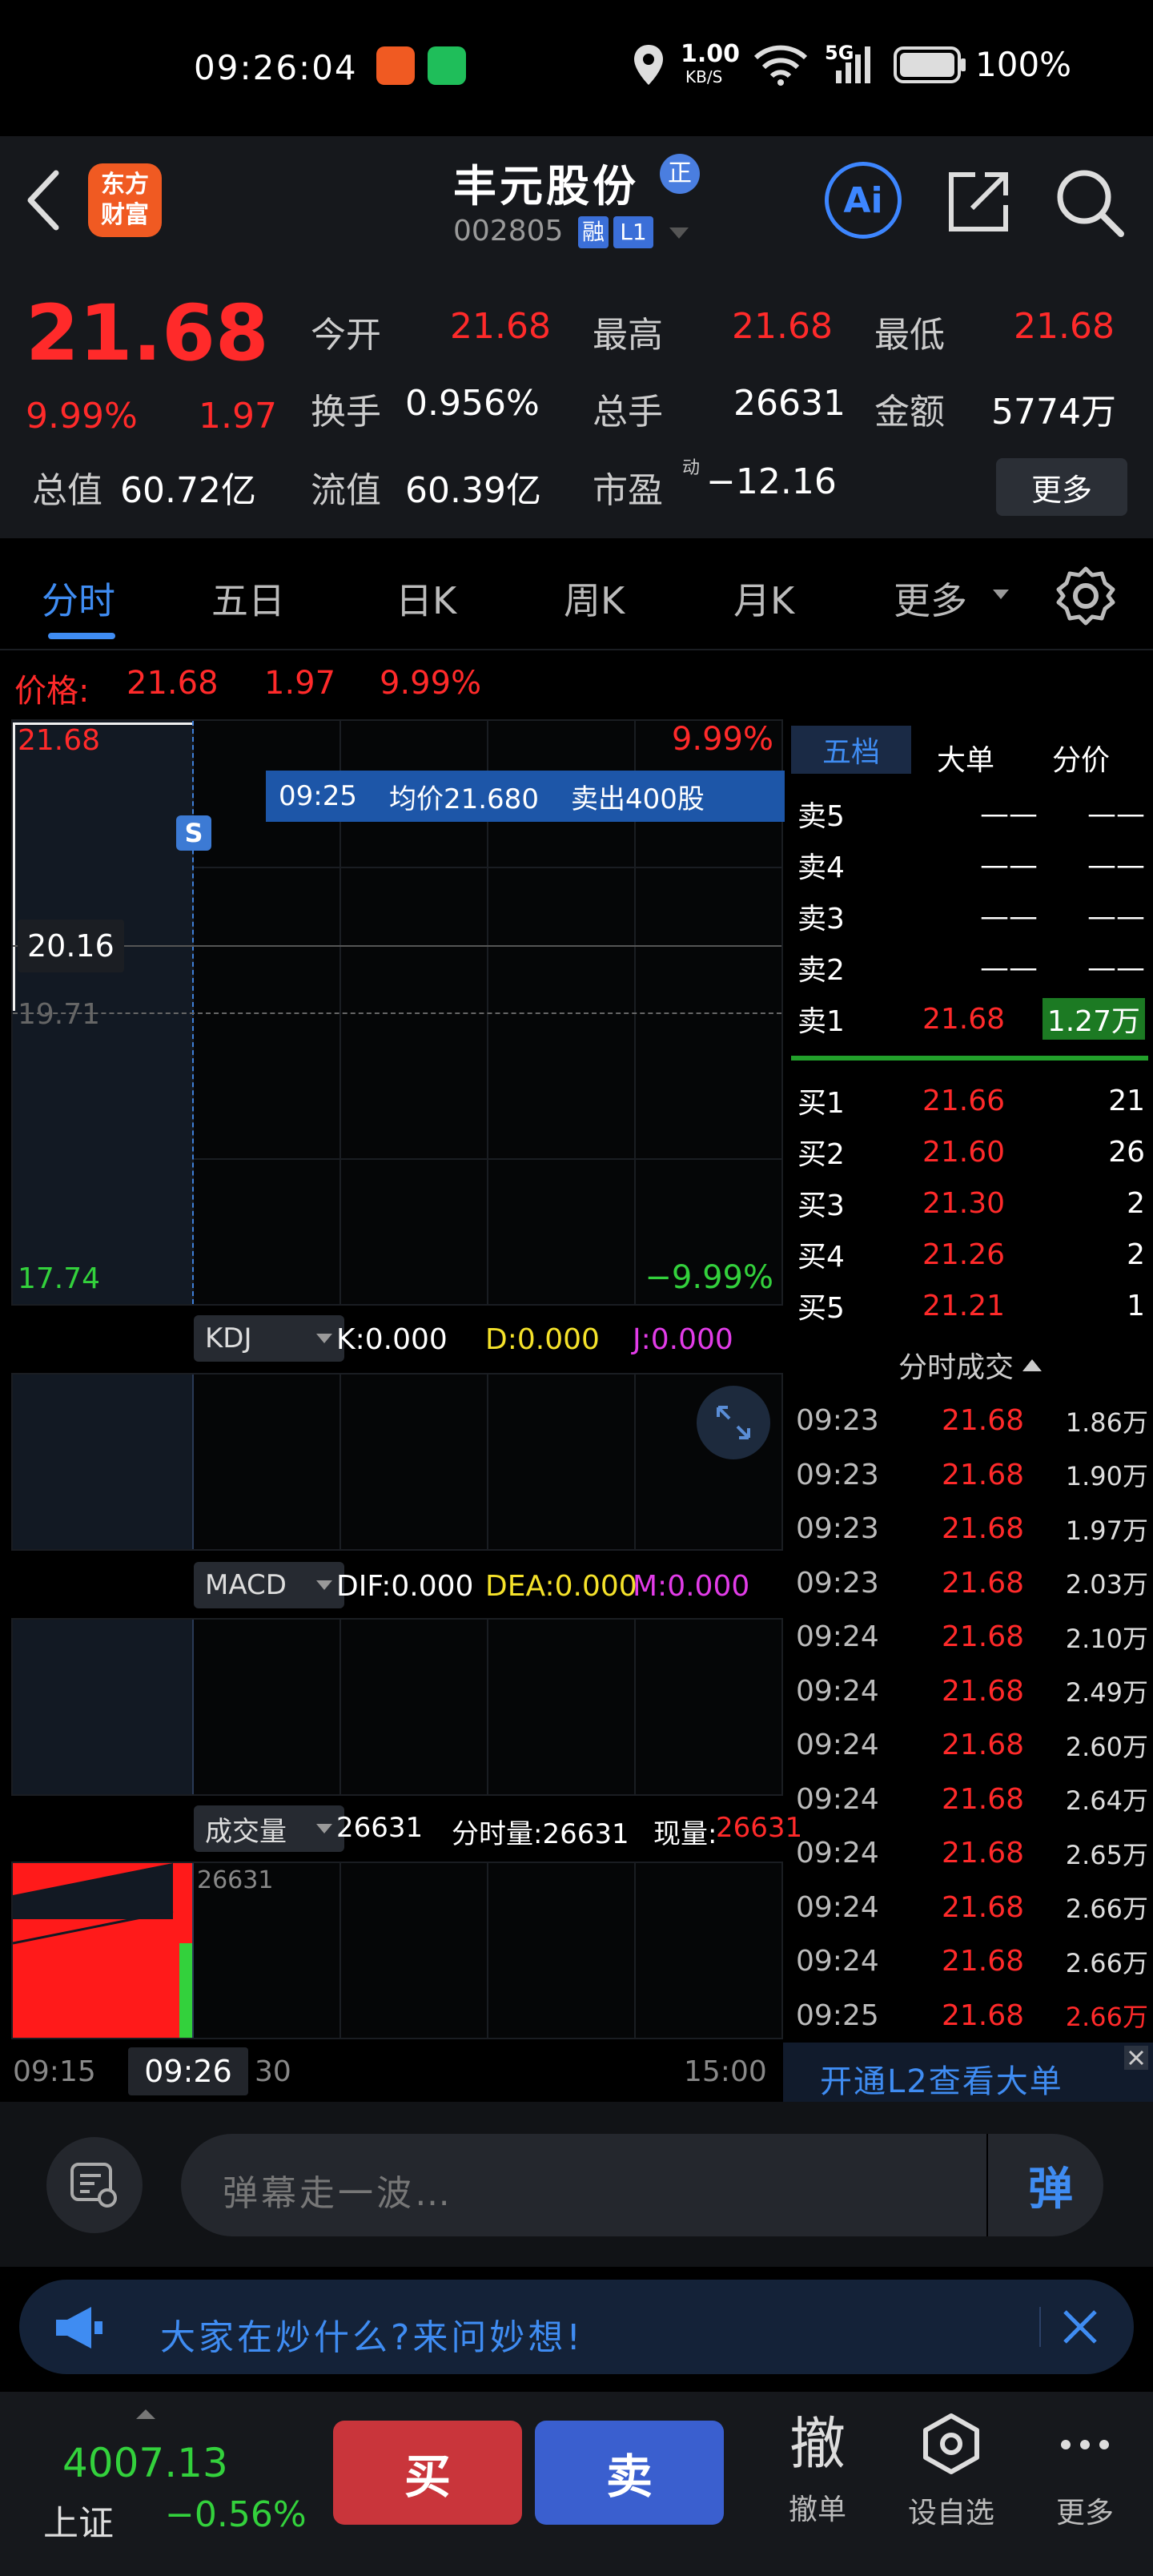 This screenshot has height=2576, width=1153. I want to click on tab-weekly-k: 周K, so click(595, 598).